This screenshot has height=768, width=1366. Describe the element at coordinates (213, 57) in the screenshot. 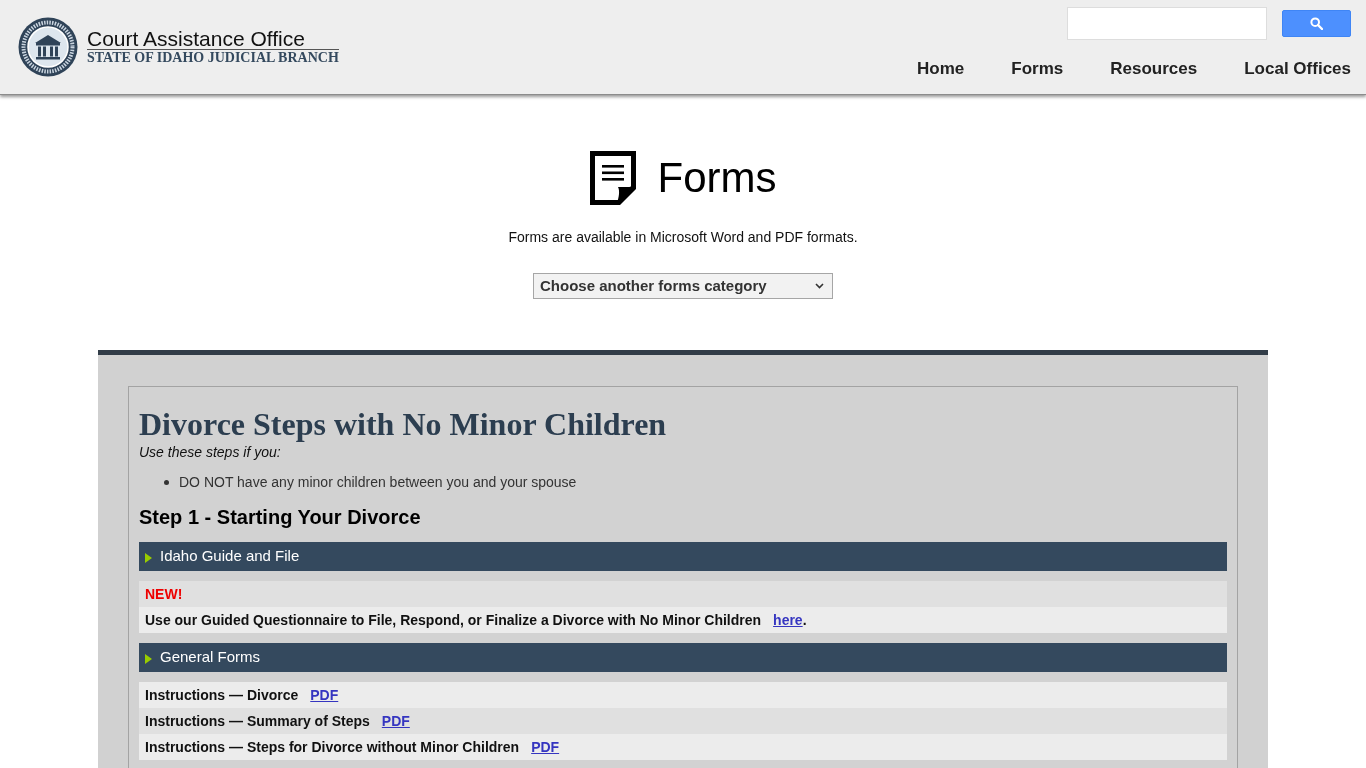

I see `site-subtitle: STATE OF IDAHO JUDICIAL BRANCH` at that location.